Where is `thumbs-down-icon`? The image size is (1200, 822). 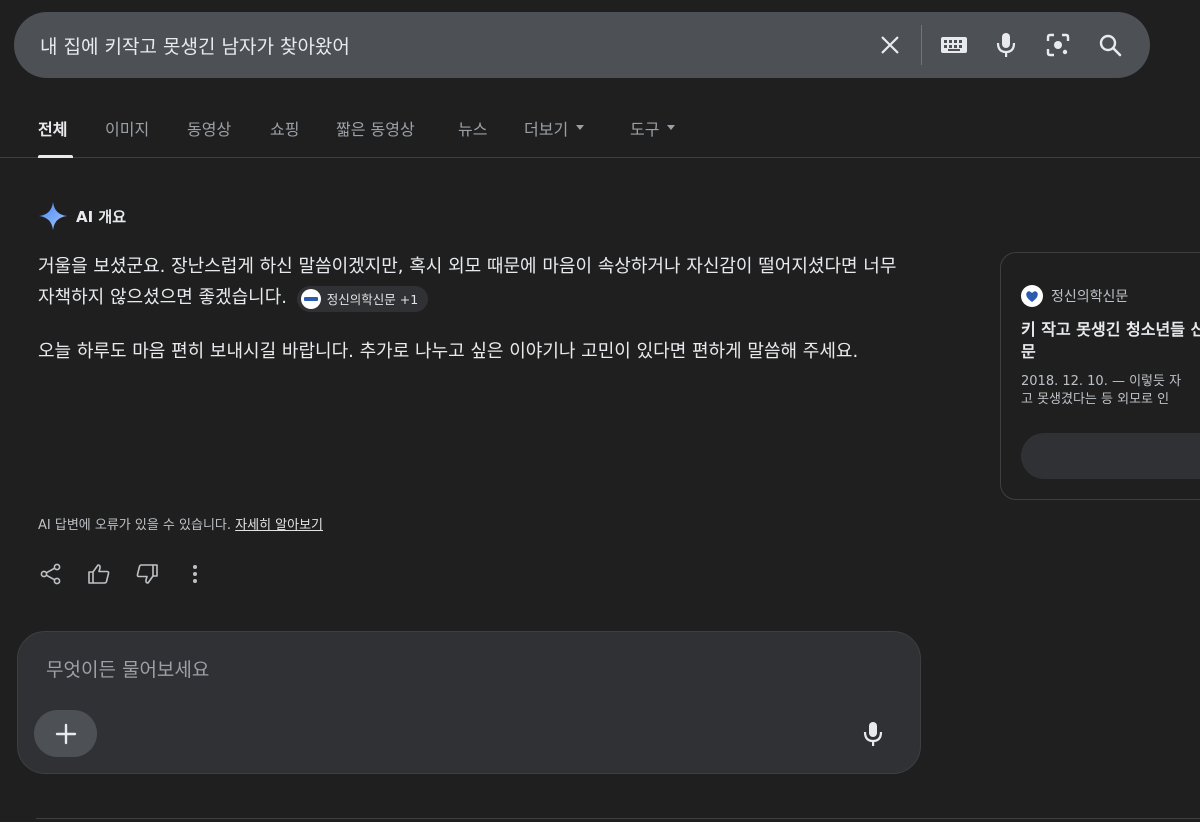 thumbs-down-icon is located at coordinates (147, 574).